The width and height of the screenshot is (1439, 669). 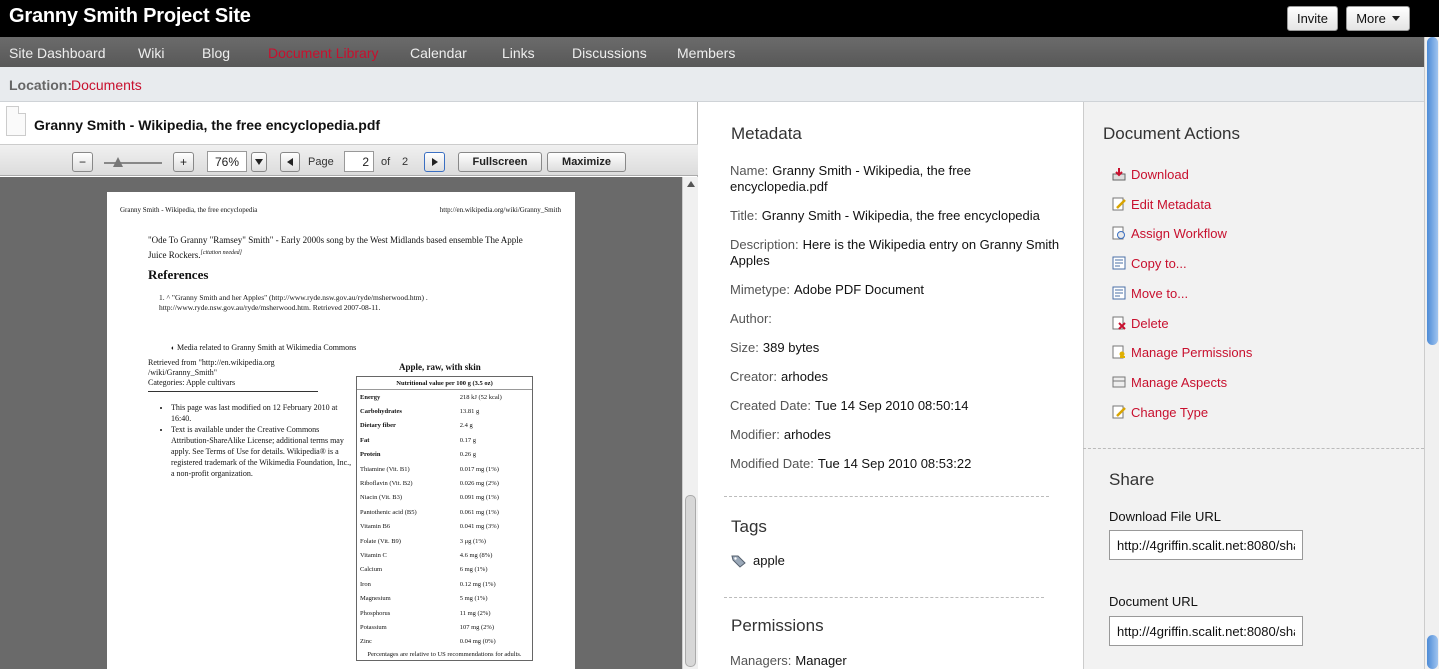 What do you see at coordinates (761, 660) in the screenshot?
I see `permissions-label: Managers:` at bounding box center [761, 660].